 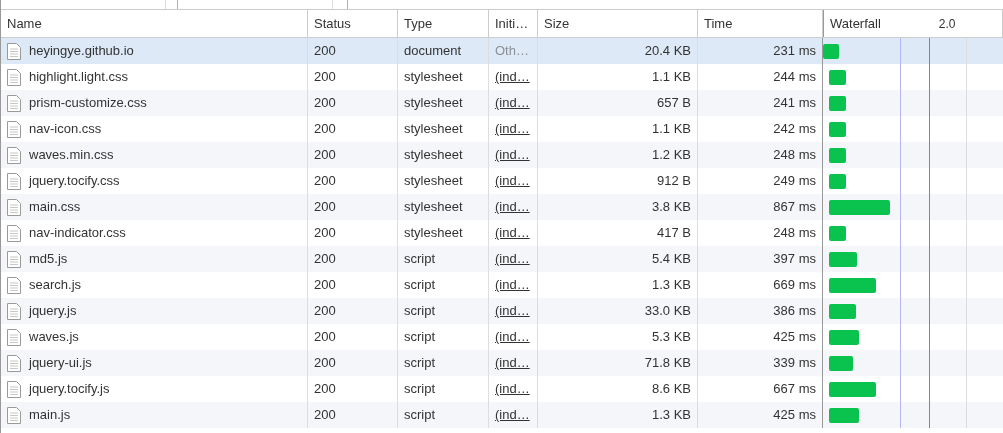 What do you see at coordinates (794, 103) in the screenshot?
I see `time-cell-text: 241 ms` at bounding box center [794, 103].